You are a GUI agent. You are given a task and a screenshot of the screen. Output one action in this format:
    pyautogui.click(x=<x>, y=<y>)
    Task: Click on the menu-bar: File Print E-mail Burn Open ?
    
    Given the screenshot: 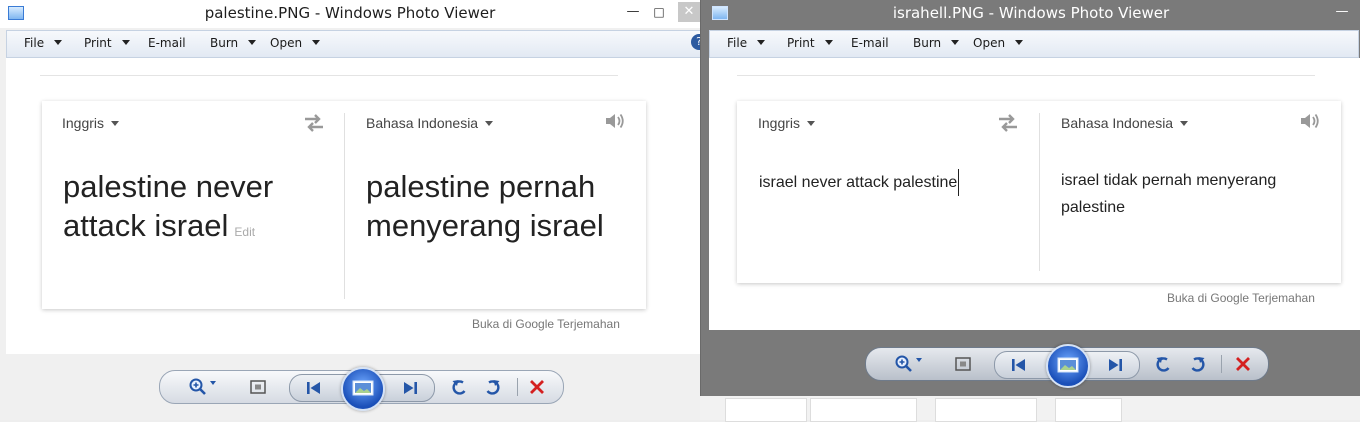 What is the action you would take?
    pyautogui.click(x=353, y=44)
    